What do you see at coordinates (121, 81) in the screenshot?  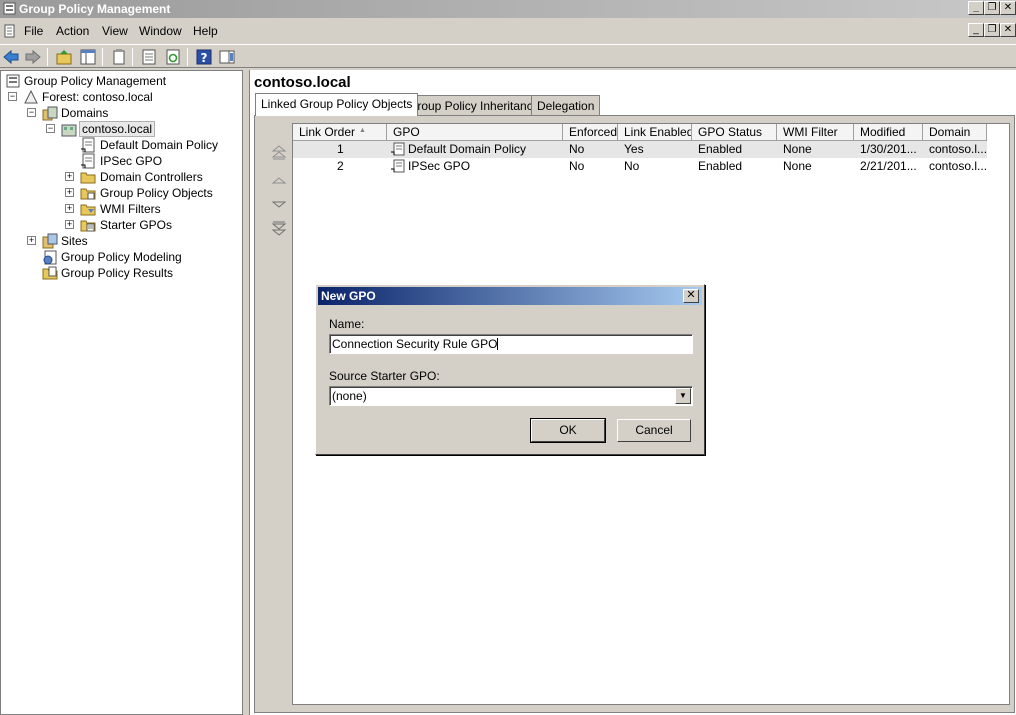 I see `tree-node-group-policy-management: Group Policy Management` at bounding box center [121, 81].